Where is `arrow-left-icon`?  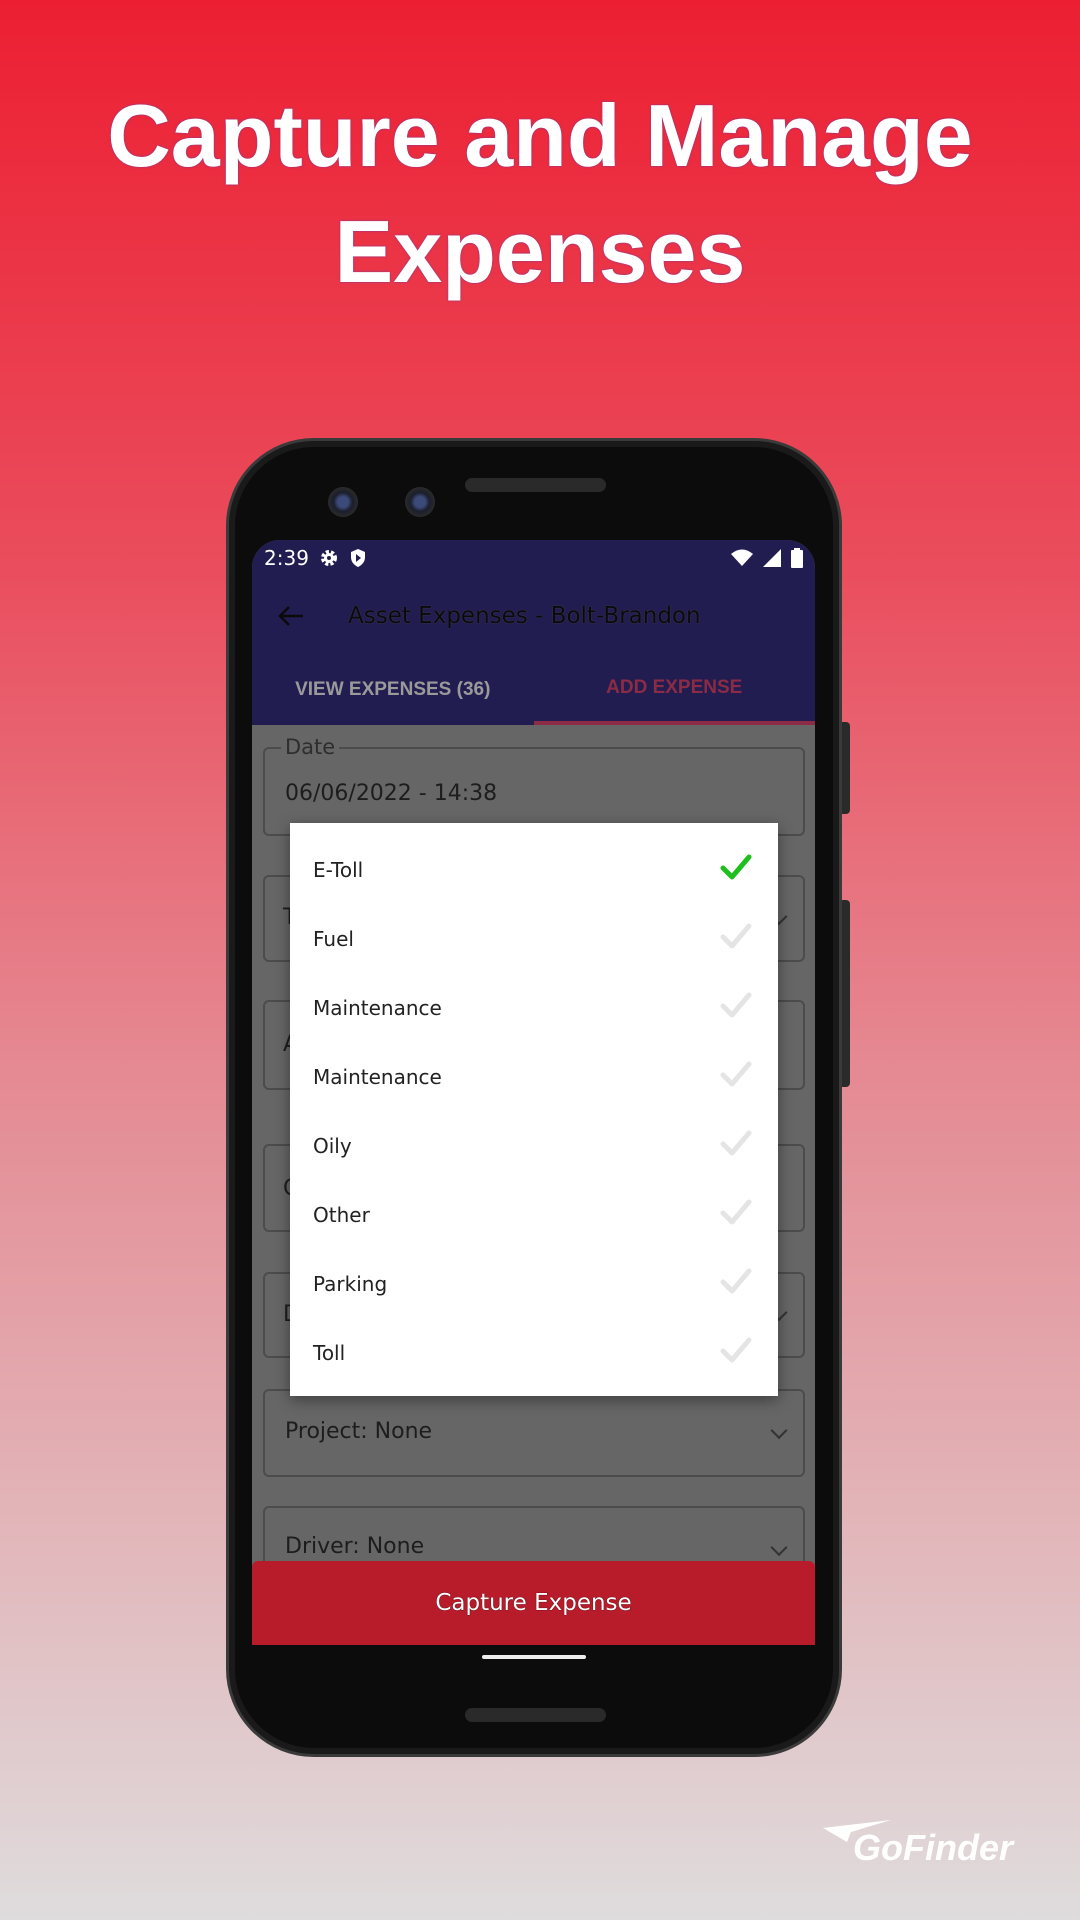
arrow-left-icon is located at coordinates (291, 616).